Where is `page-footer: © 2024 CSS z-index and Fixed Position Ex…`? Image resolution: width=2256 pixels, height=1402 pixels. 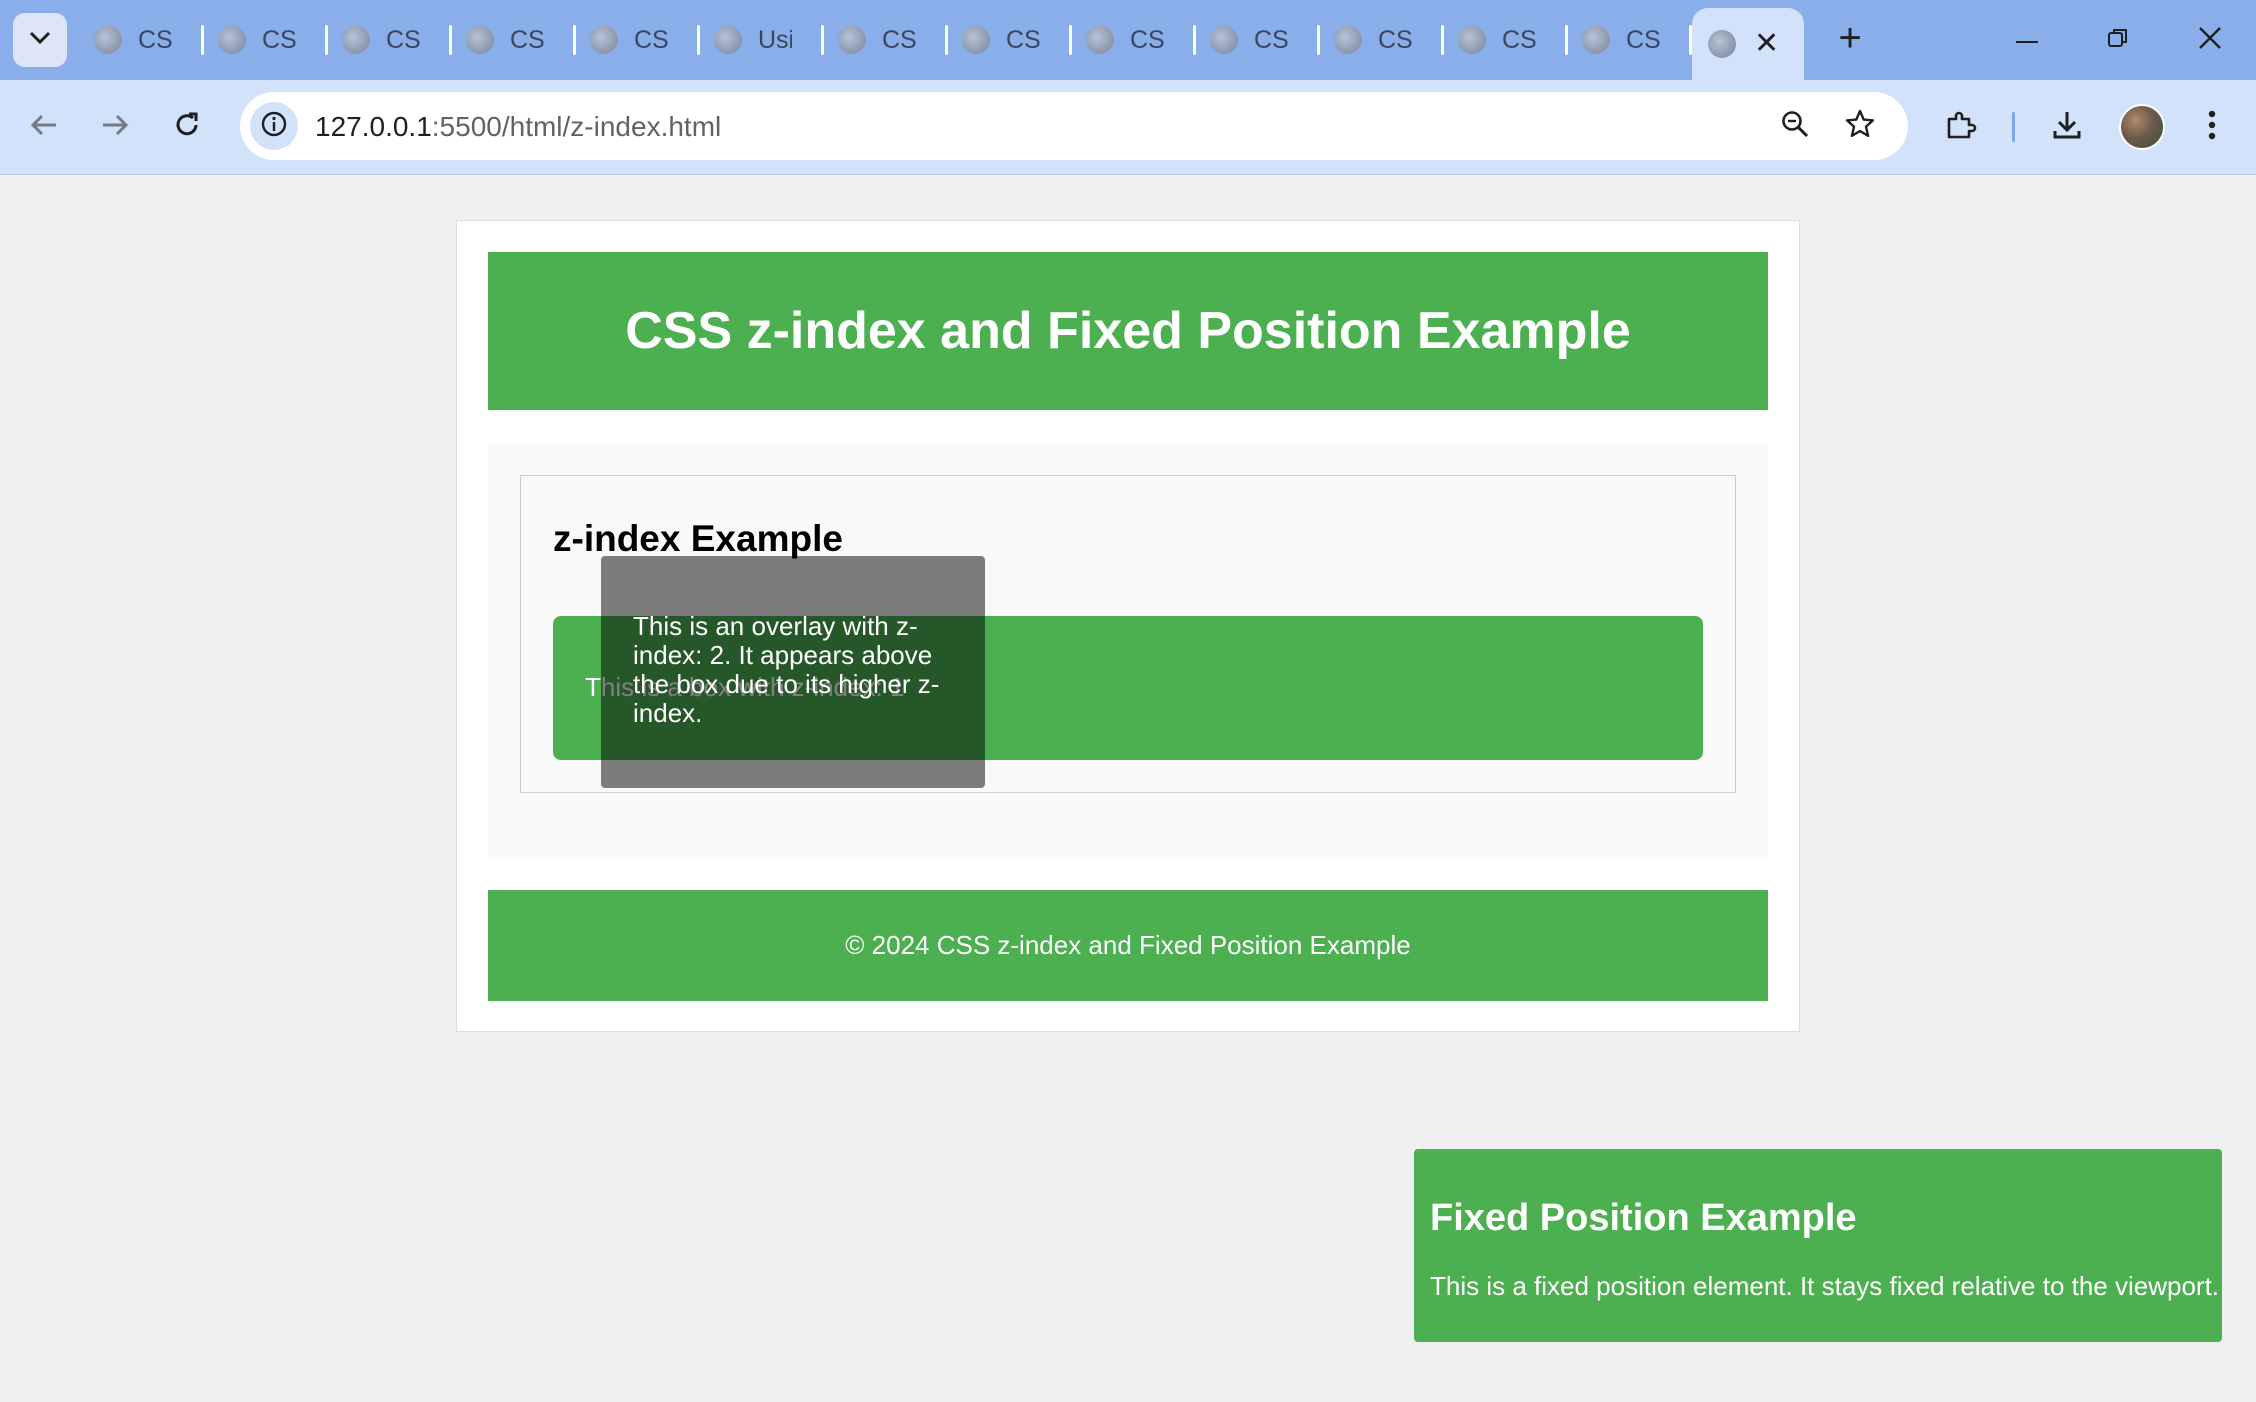 page-footer: © 2024 CSS z-index and Fixed Position Ex… is located at coordinates (1128, 945).